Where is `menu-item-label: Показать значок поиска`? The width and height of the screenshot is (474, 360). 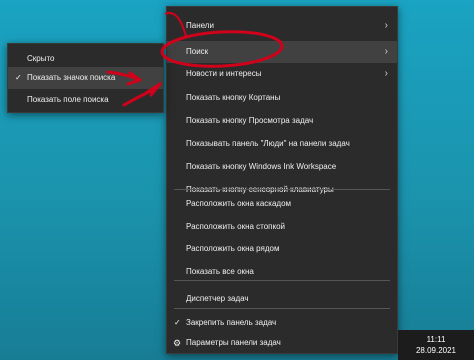 menu-item-label: Показать значок поиска is located at coordinates (71, 77).